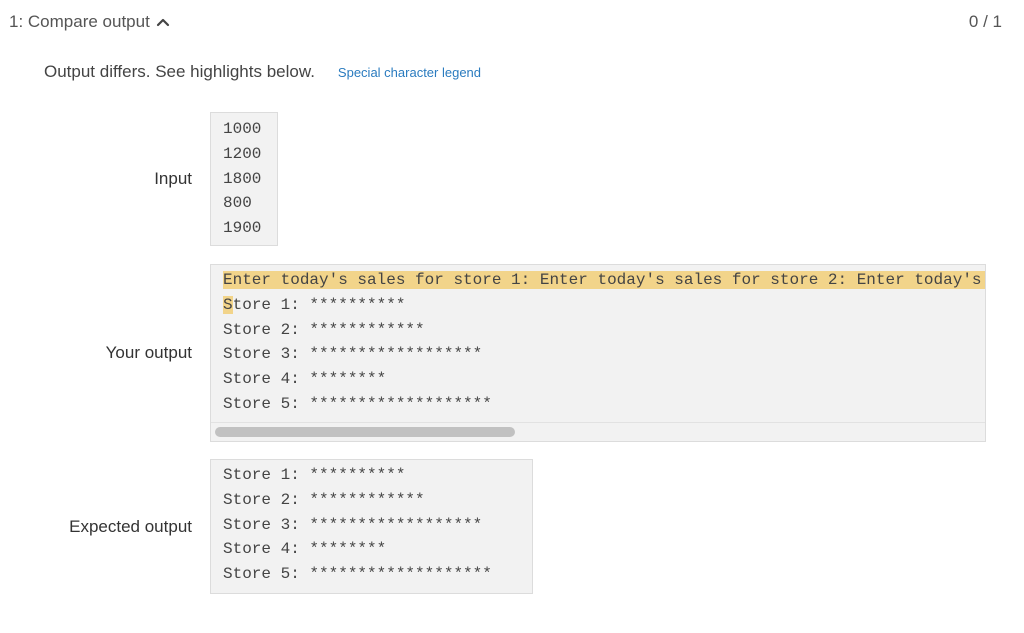 This screenshot has height=633, width=1024. What do you see at coordinates (409, 72) in the screenshot?
I see `special-character-legend-link: Special character legend` at bounding box center [409, 72].